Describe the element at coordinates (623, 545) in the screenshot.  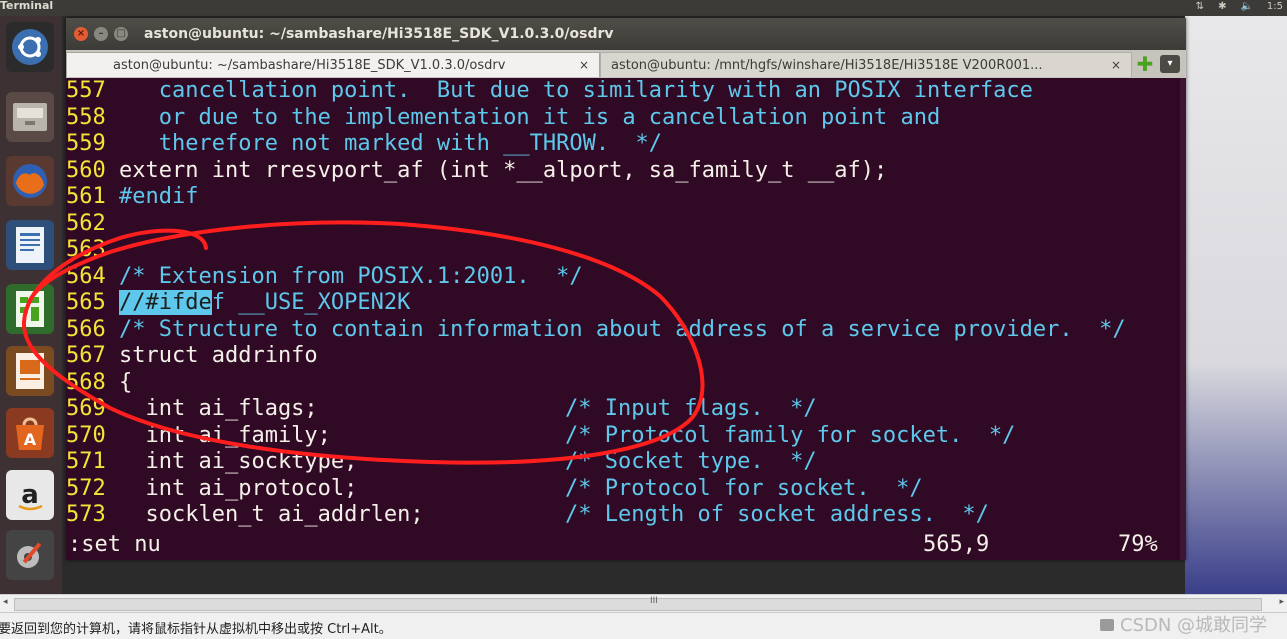
I see `vim-status-line: :set nu 565,9 79%` at that location.